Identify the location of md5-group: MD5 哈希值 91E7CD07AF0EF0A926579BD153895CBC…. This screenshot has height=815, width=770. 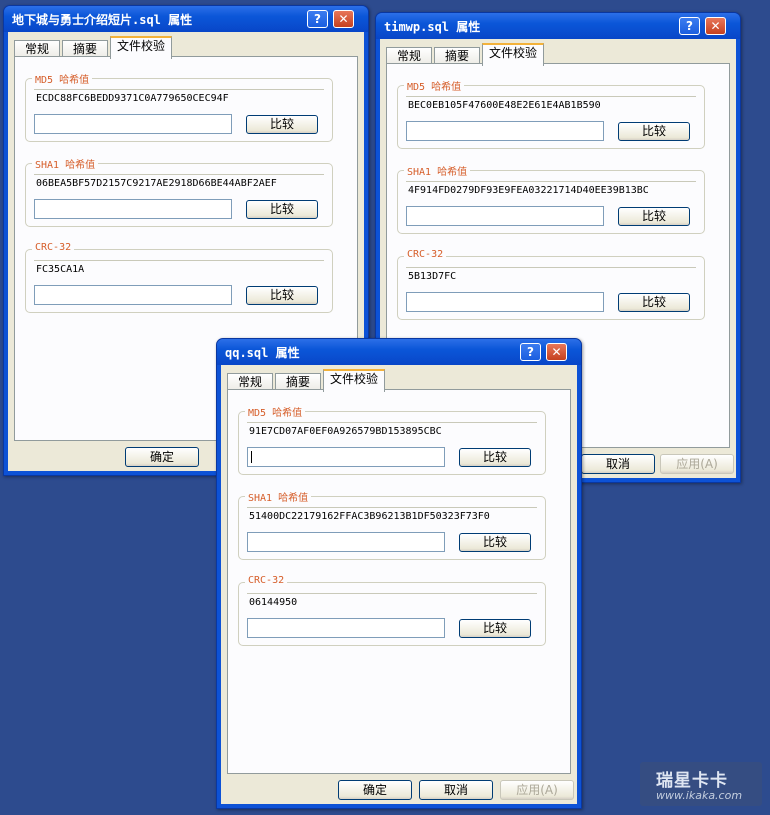
(392, 439).